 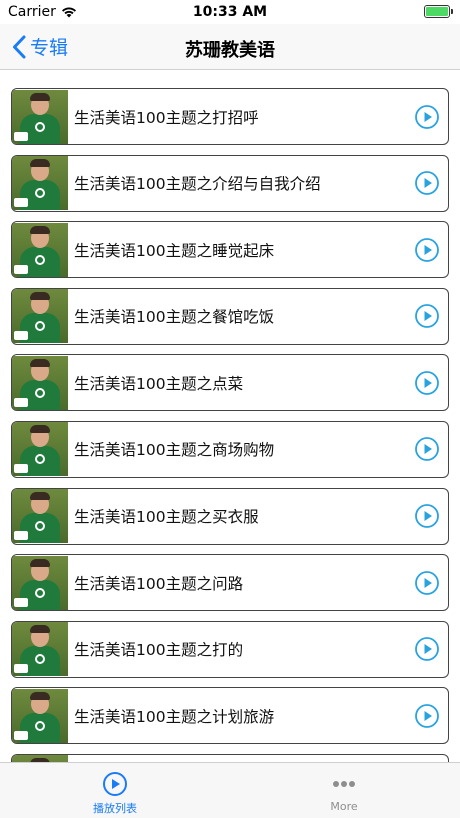 I want to click on list-item-title: 生活美语100主题之打的, so click(x=159, y=650).